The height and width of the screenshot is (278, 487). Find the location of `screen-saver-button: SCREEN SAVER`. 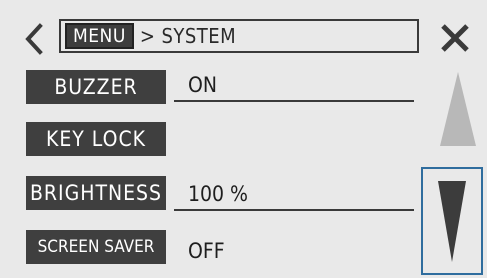

screen-saver-button: SCREEN SAVER is located at coordinates (96, 247).